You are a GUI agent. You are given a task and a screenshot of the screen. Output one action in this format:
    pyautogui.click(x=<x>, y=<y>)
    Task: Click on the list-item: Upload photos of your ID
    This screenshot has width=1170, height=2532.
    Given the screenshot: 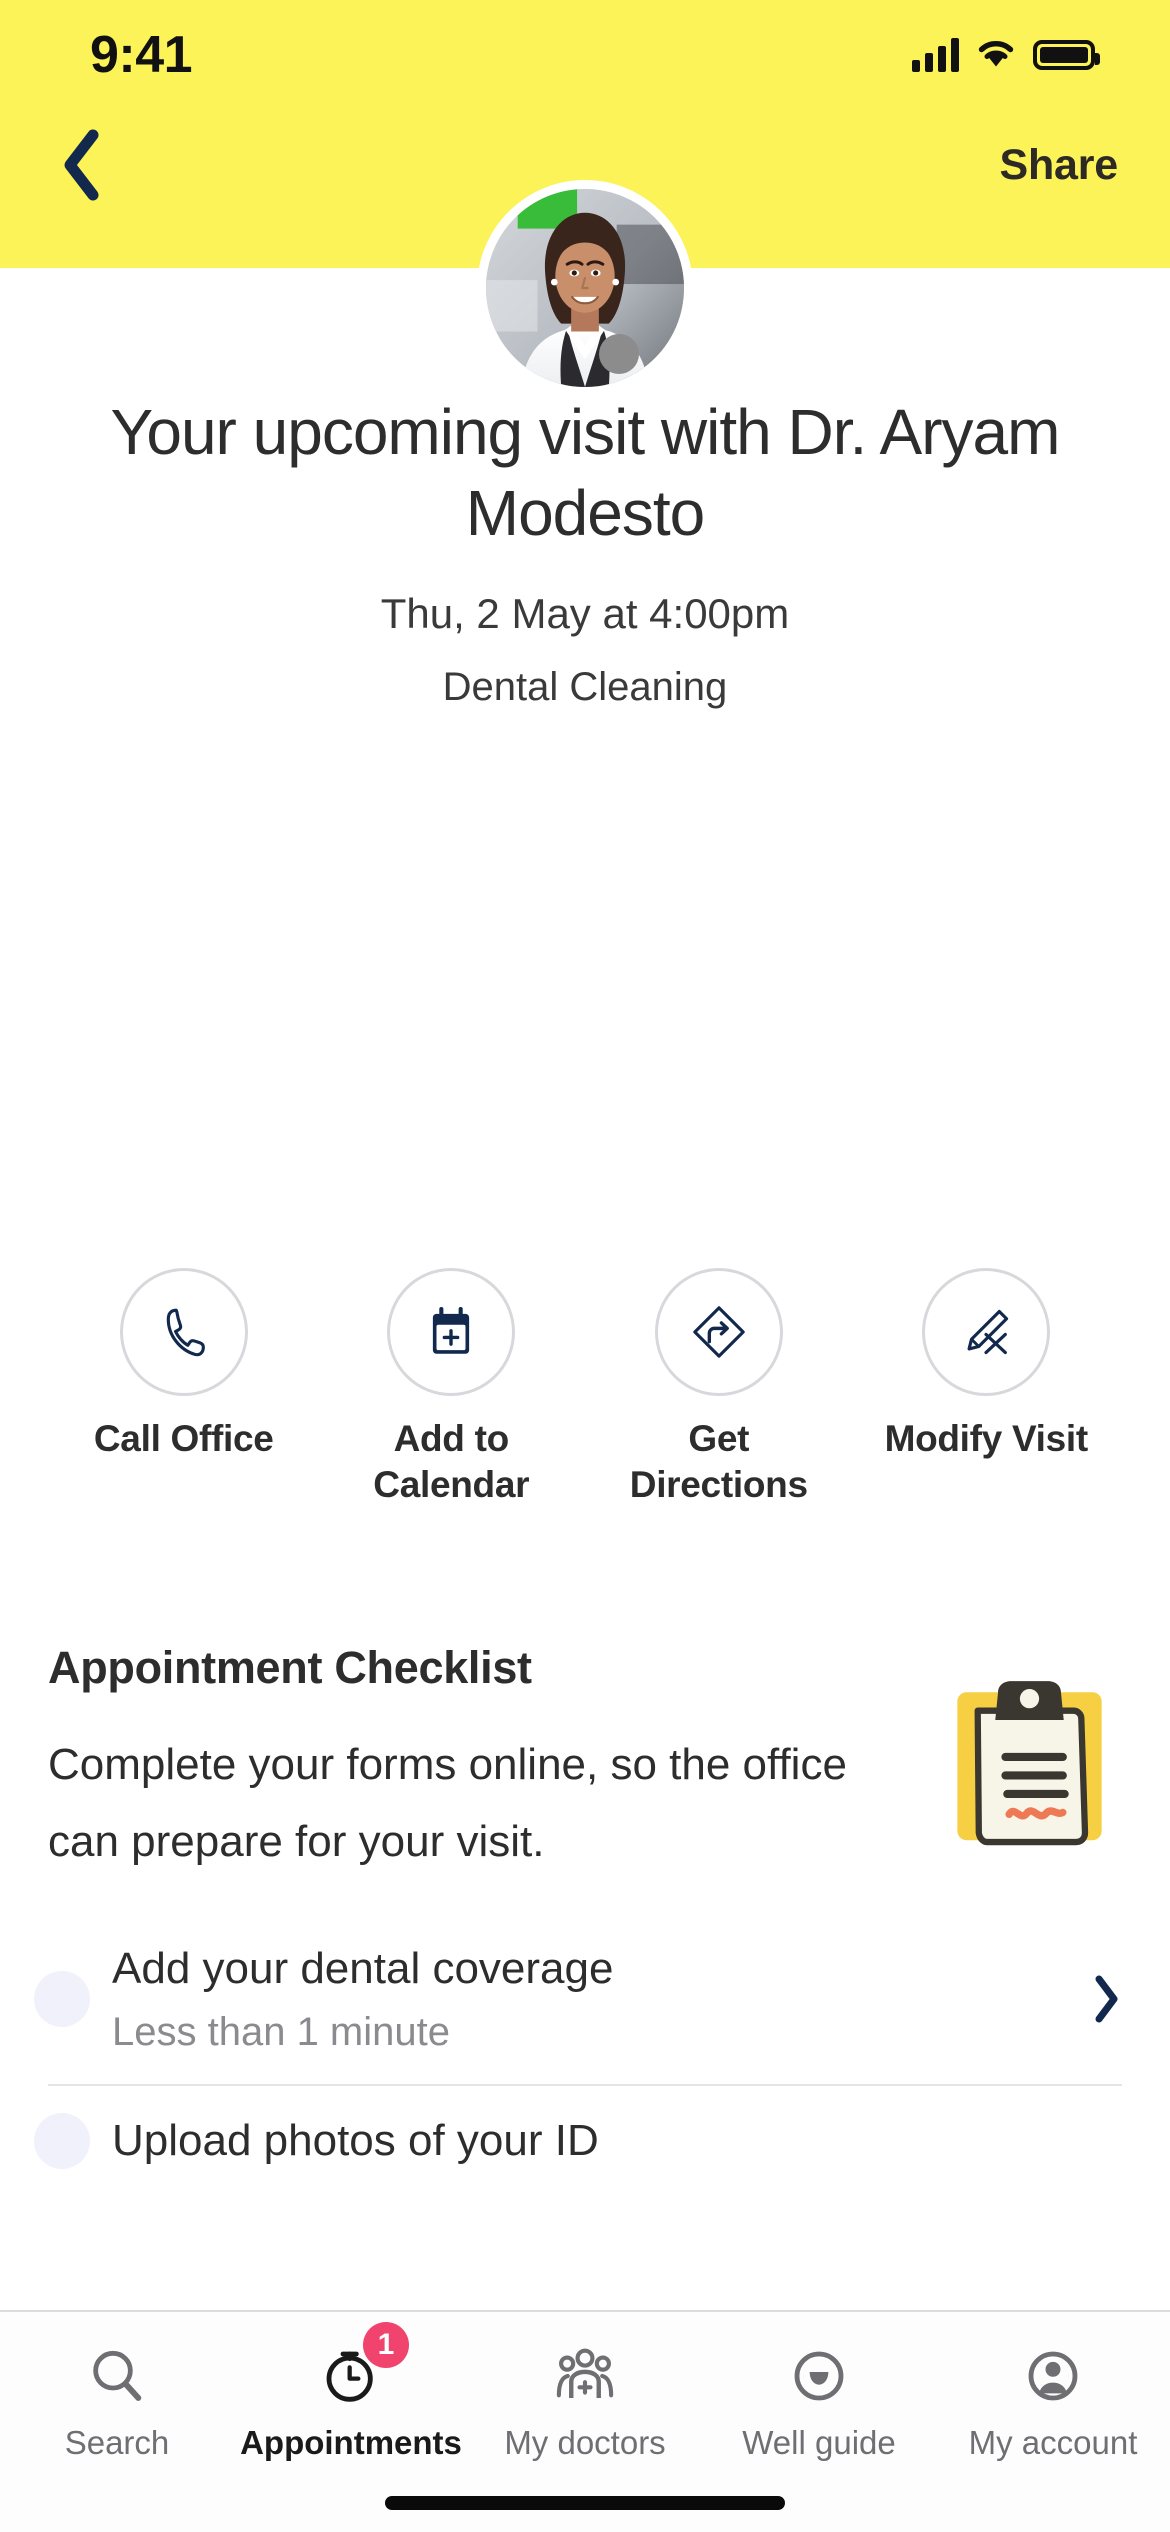 What is the action you would take?
    pyautogui.click(x=578, y=2140)
    